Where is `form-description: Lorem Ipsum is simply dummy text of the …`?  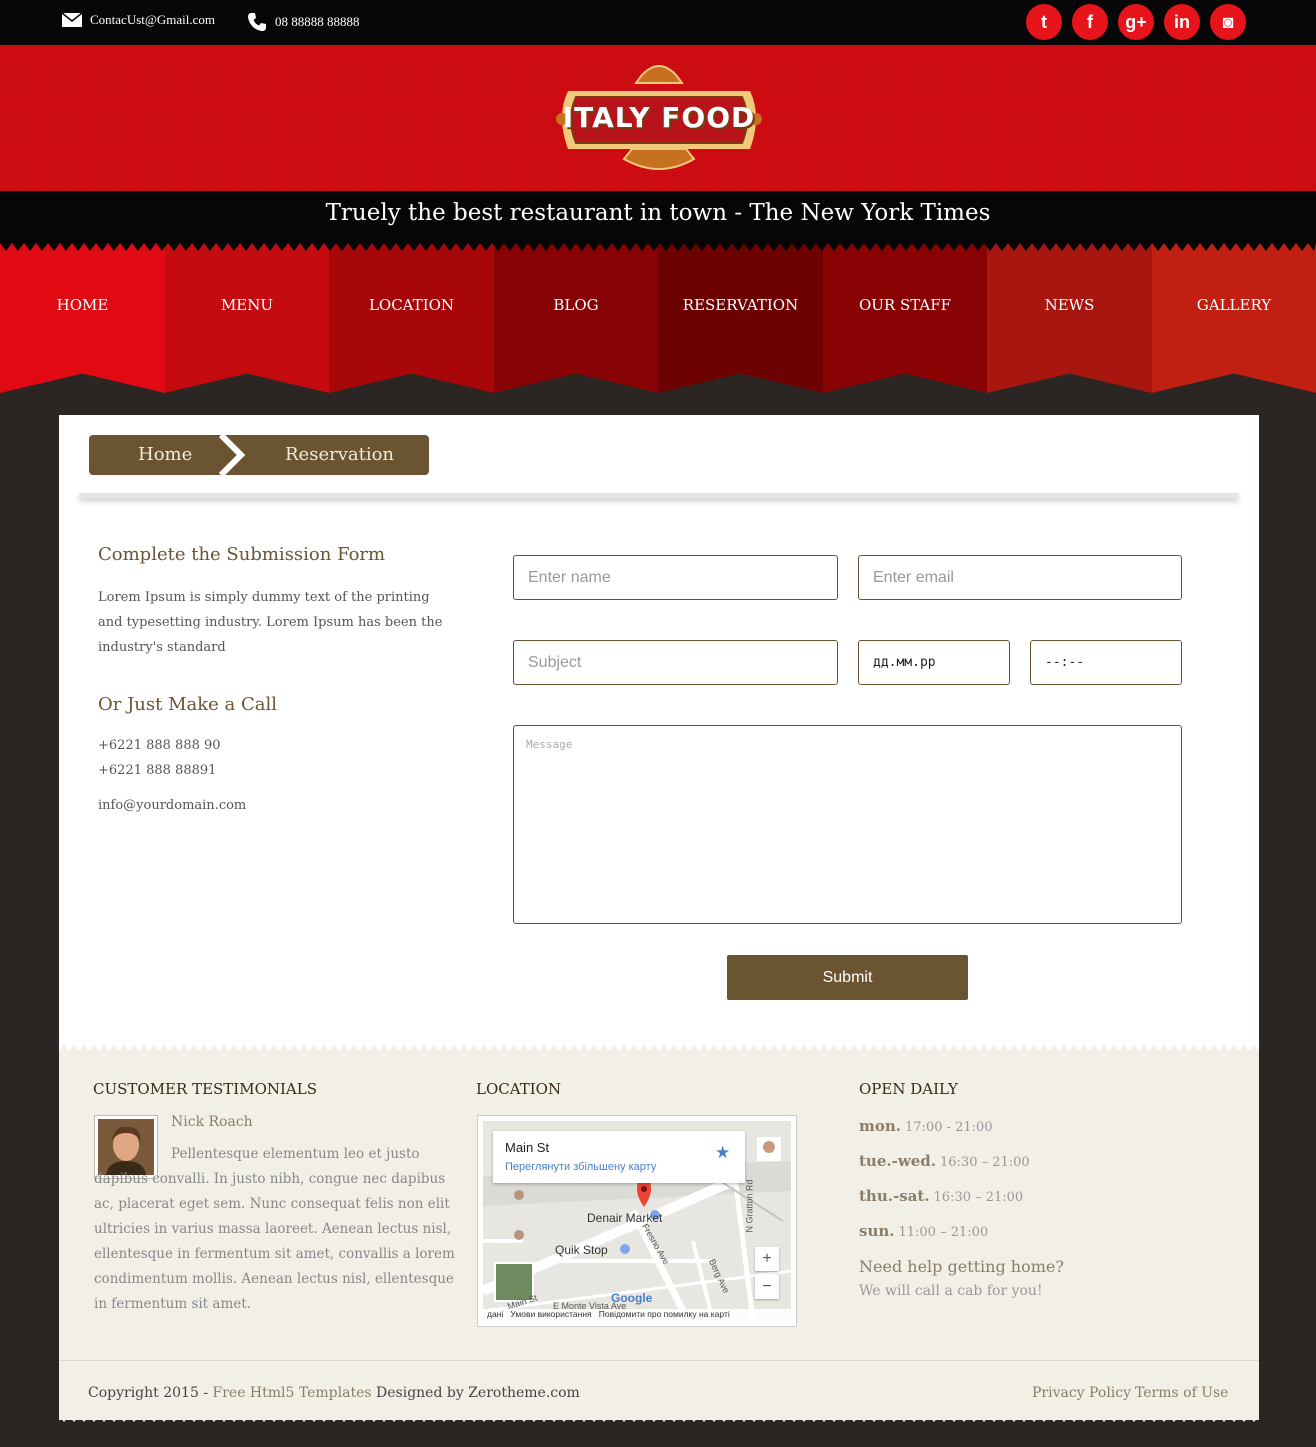
form-description: Lorem Ipsum is simply dummy text of the … is located at coordinates (270, 622).